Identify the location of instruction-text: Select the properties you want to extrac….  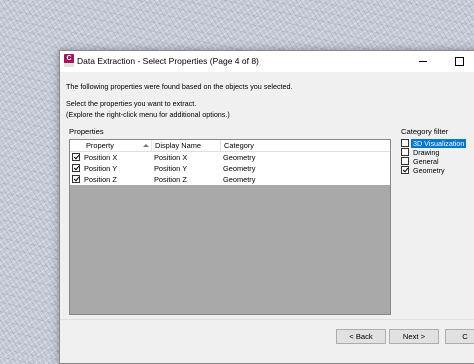
(131, 103).